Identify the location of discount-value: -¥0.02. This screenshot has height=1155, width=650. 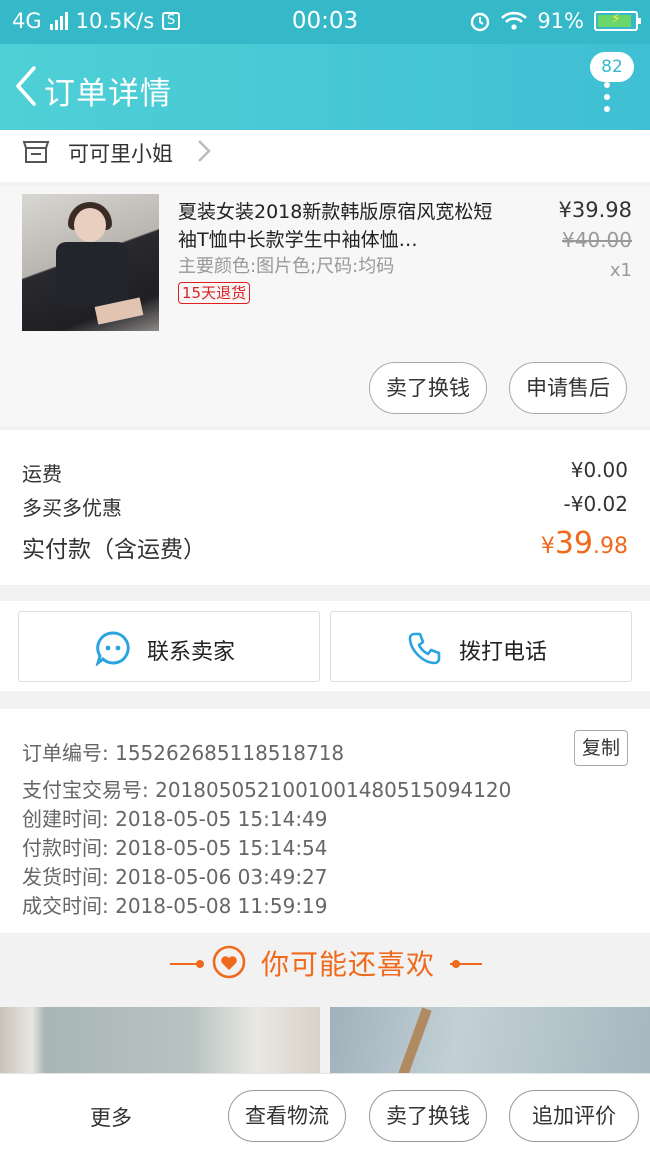
(595, 504).